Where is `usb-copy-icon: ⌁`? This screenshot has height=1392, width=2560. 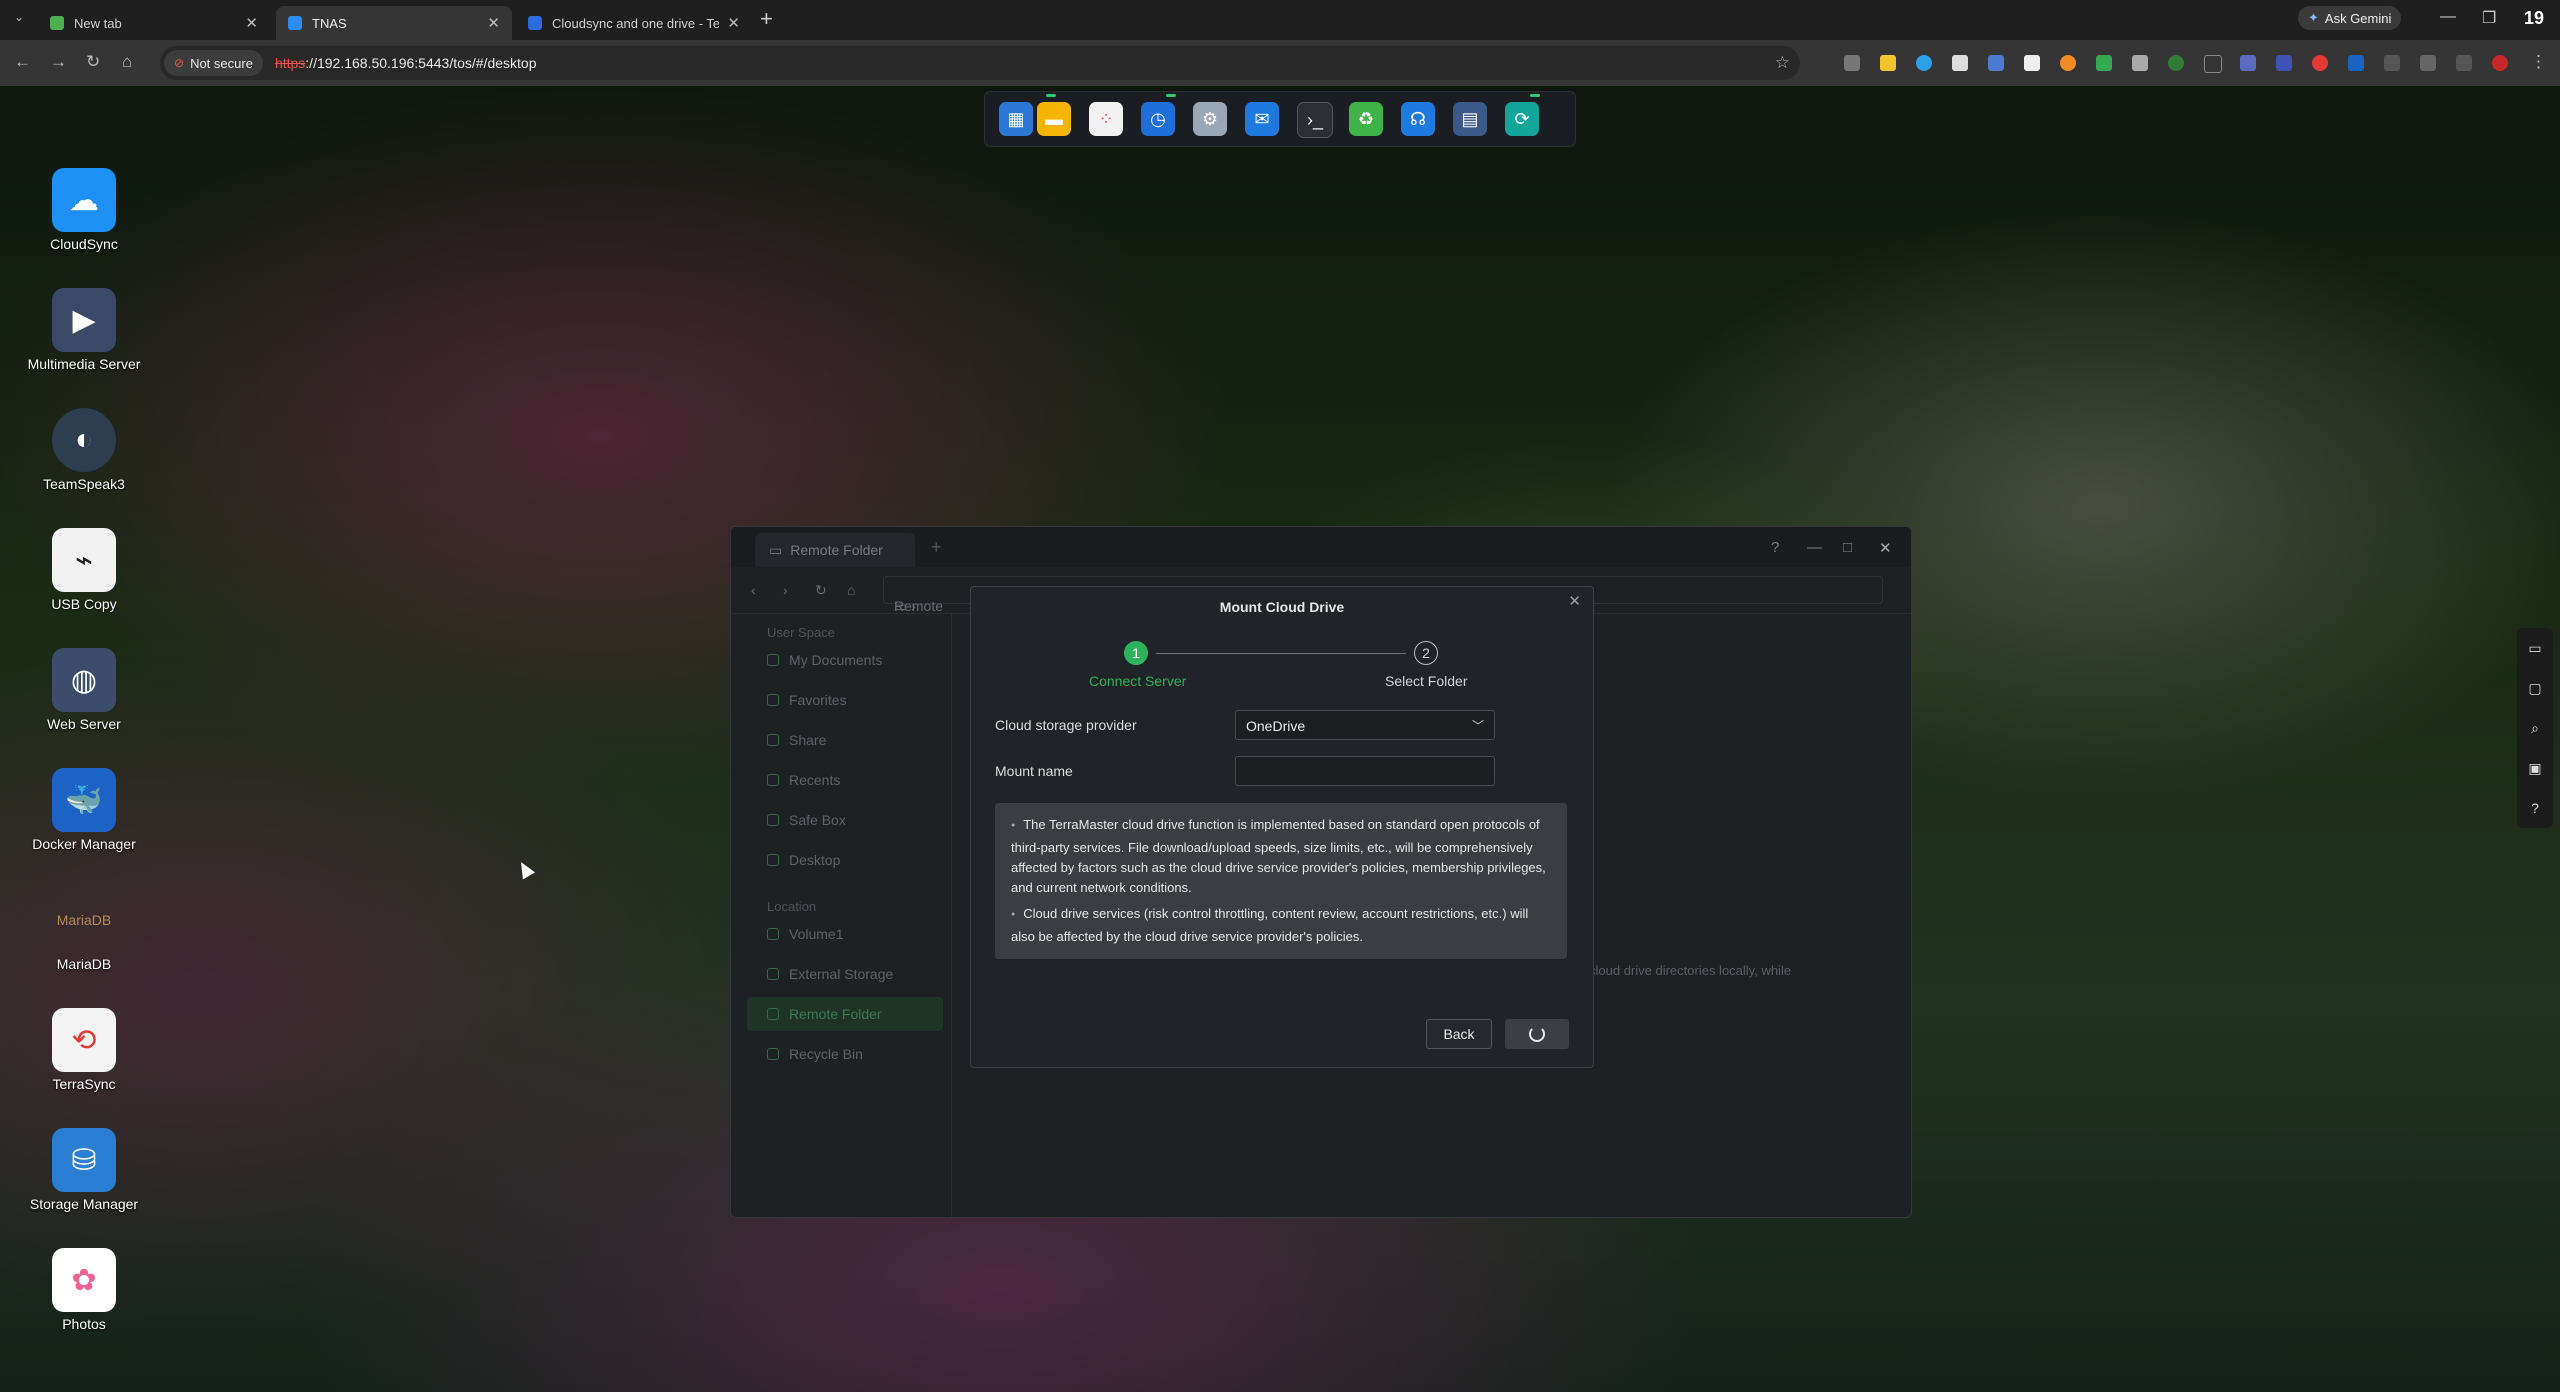
usb-copy-icon: ⌁ is located at coordinates (84, 560).